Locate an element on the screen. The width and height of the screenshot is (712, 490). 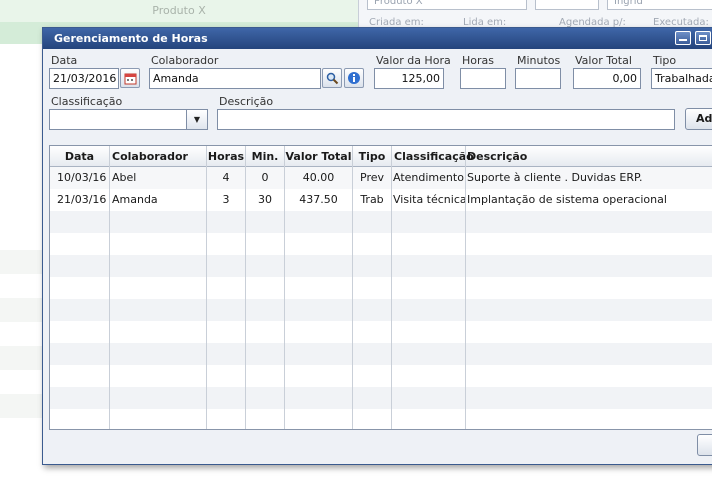
column-header-classificacao: Classificação is located at coordinates (434, 156).